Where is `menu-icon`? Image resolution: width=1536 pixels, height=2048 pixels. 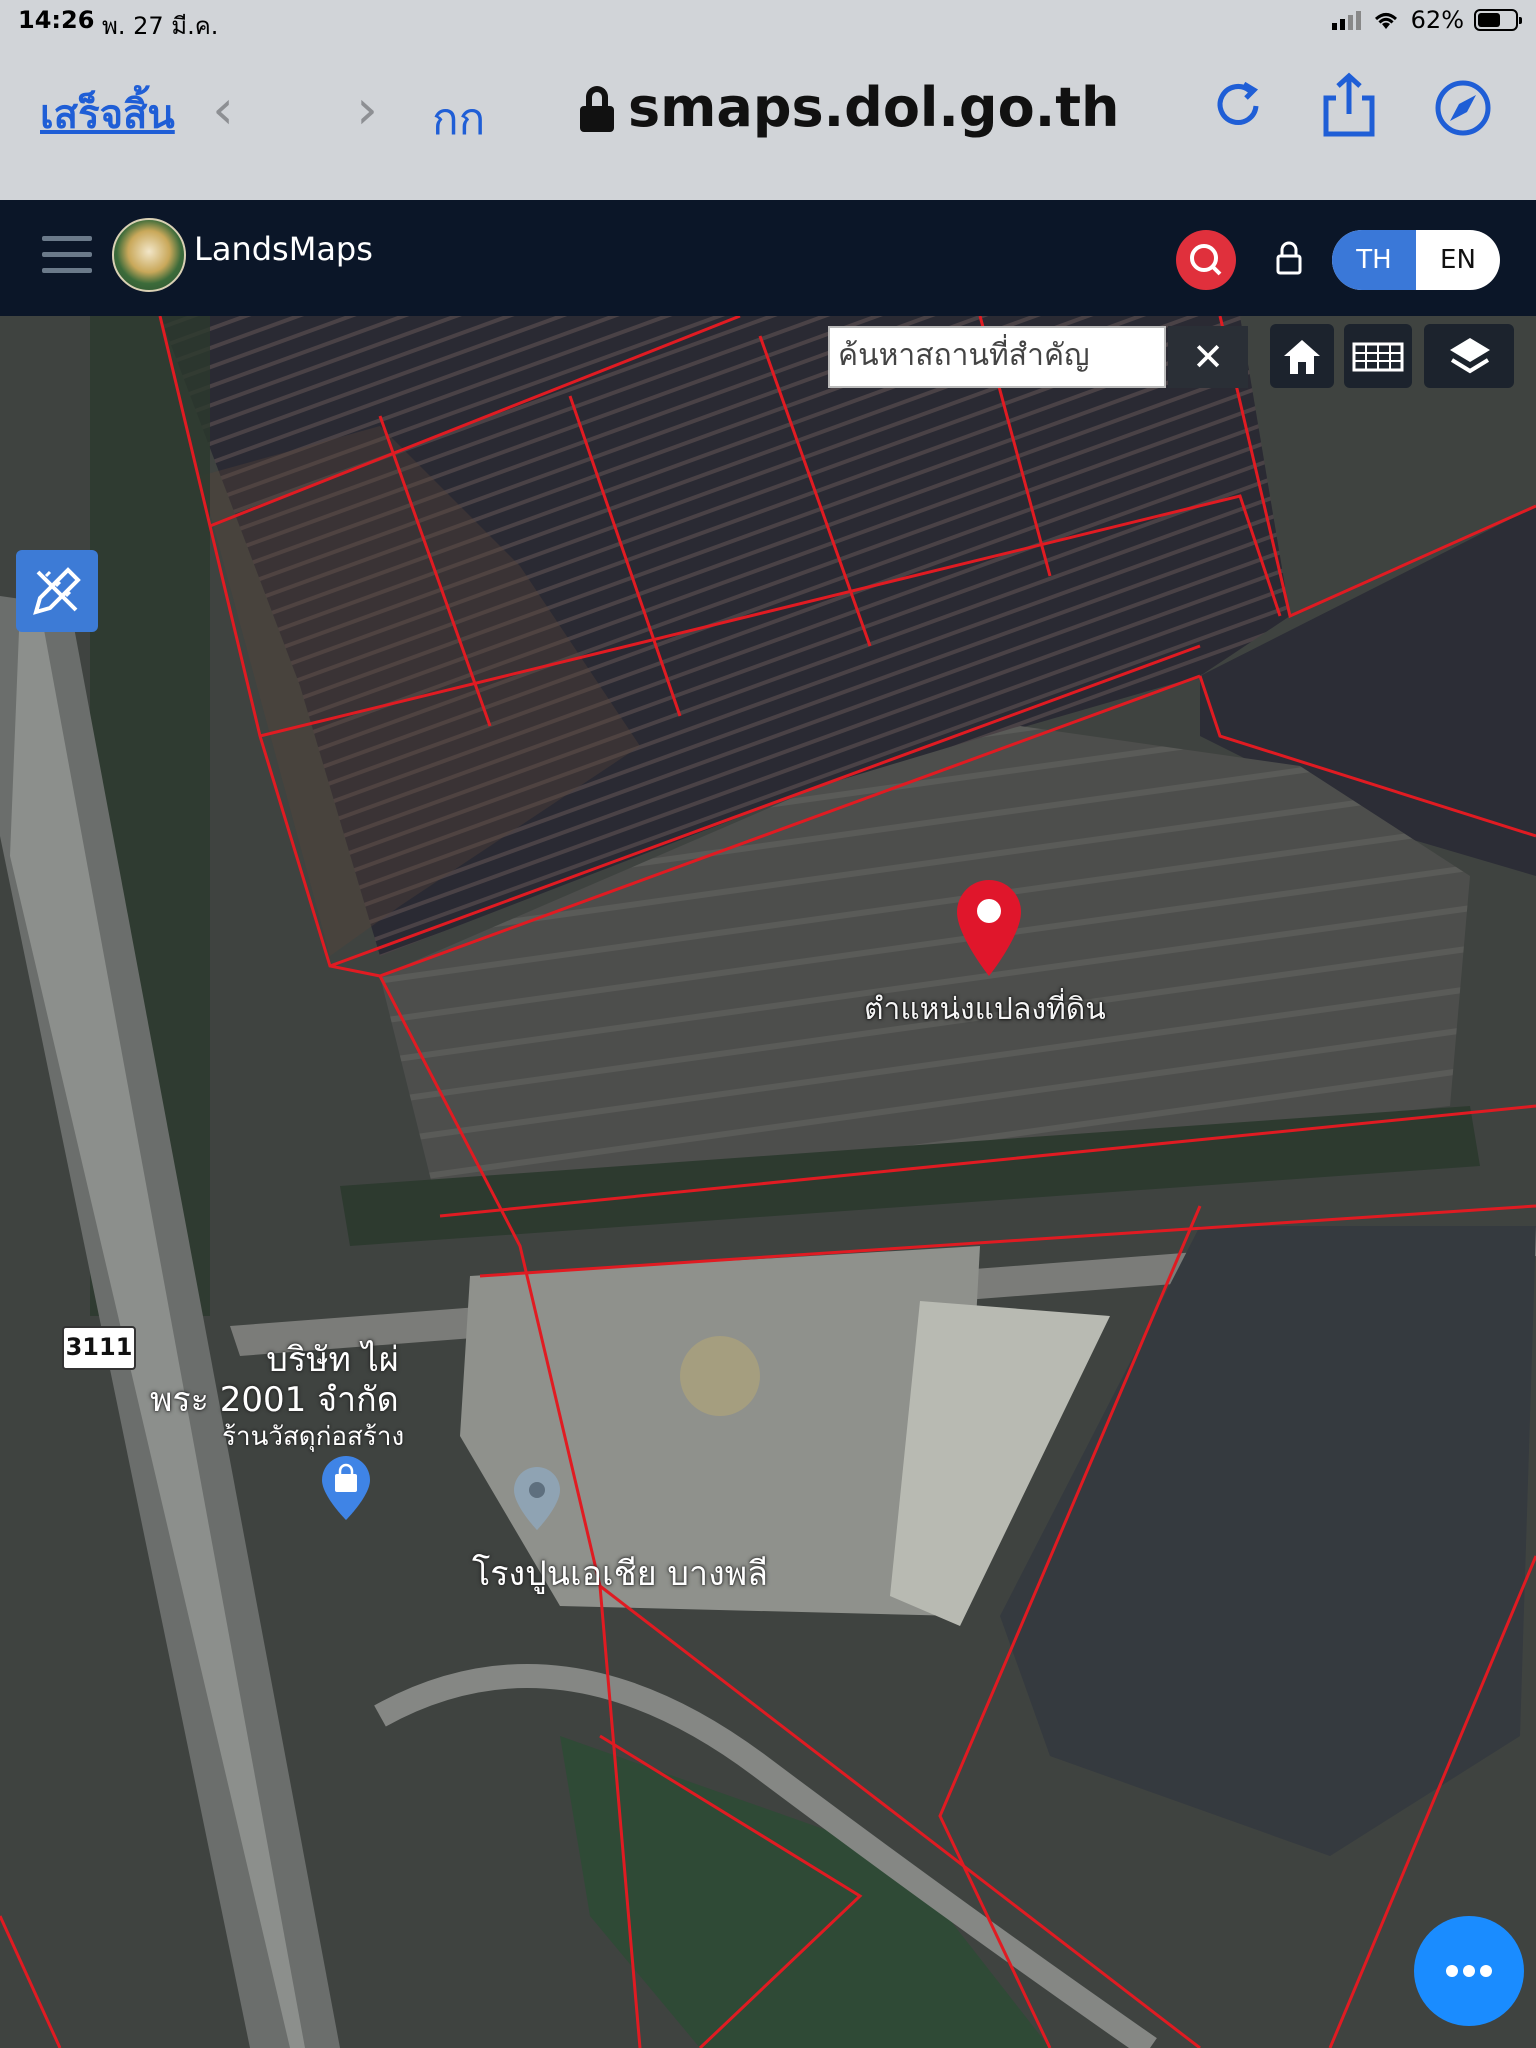
menu-icon is located at coordinates (67, 256).